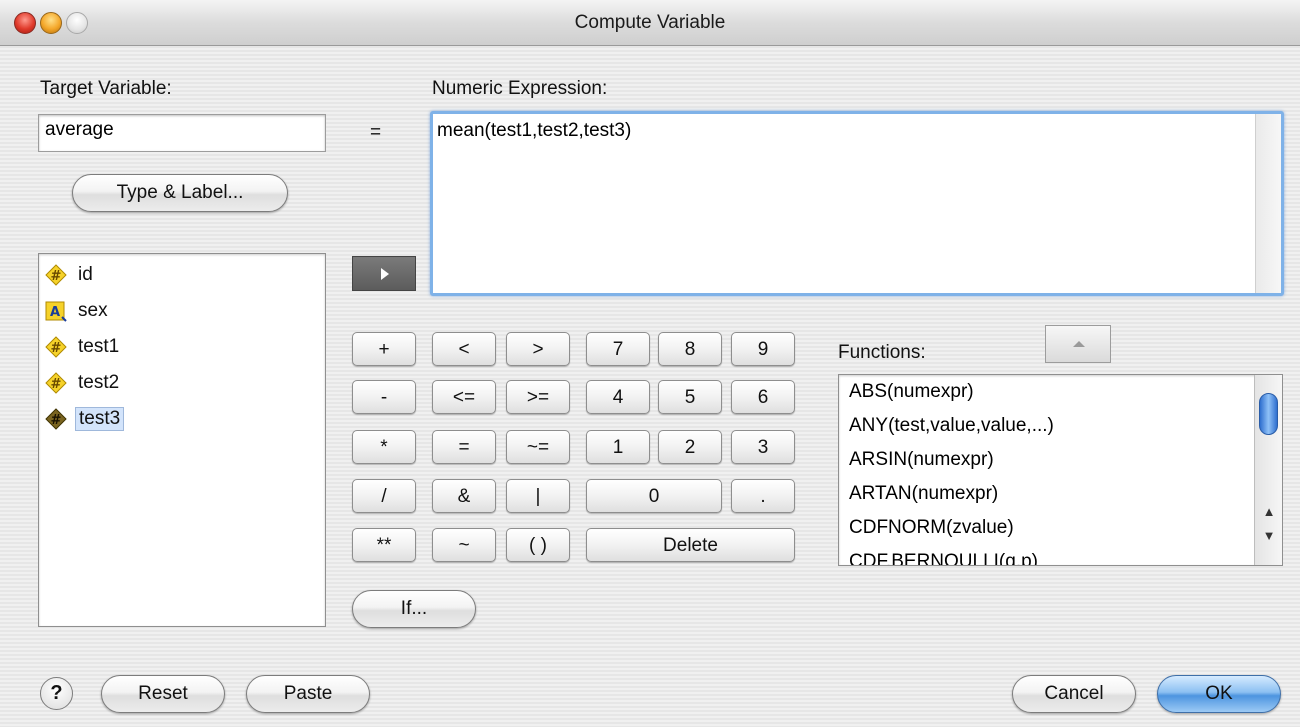 Image resolution: width=1300 pixels, height=727 pixels. Describe the element at coordinates (99, 382) in the screenshot. I see `variable-label: test2` at that location.